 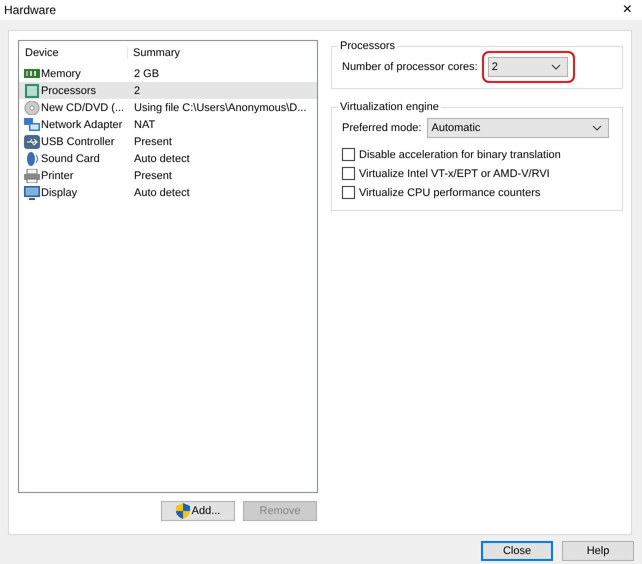 I want to click on device-row: USB Controller Present, so click(x=168, y=141).